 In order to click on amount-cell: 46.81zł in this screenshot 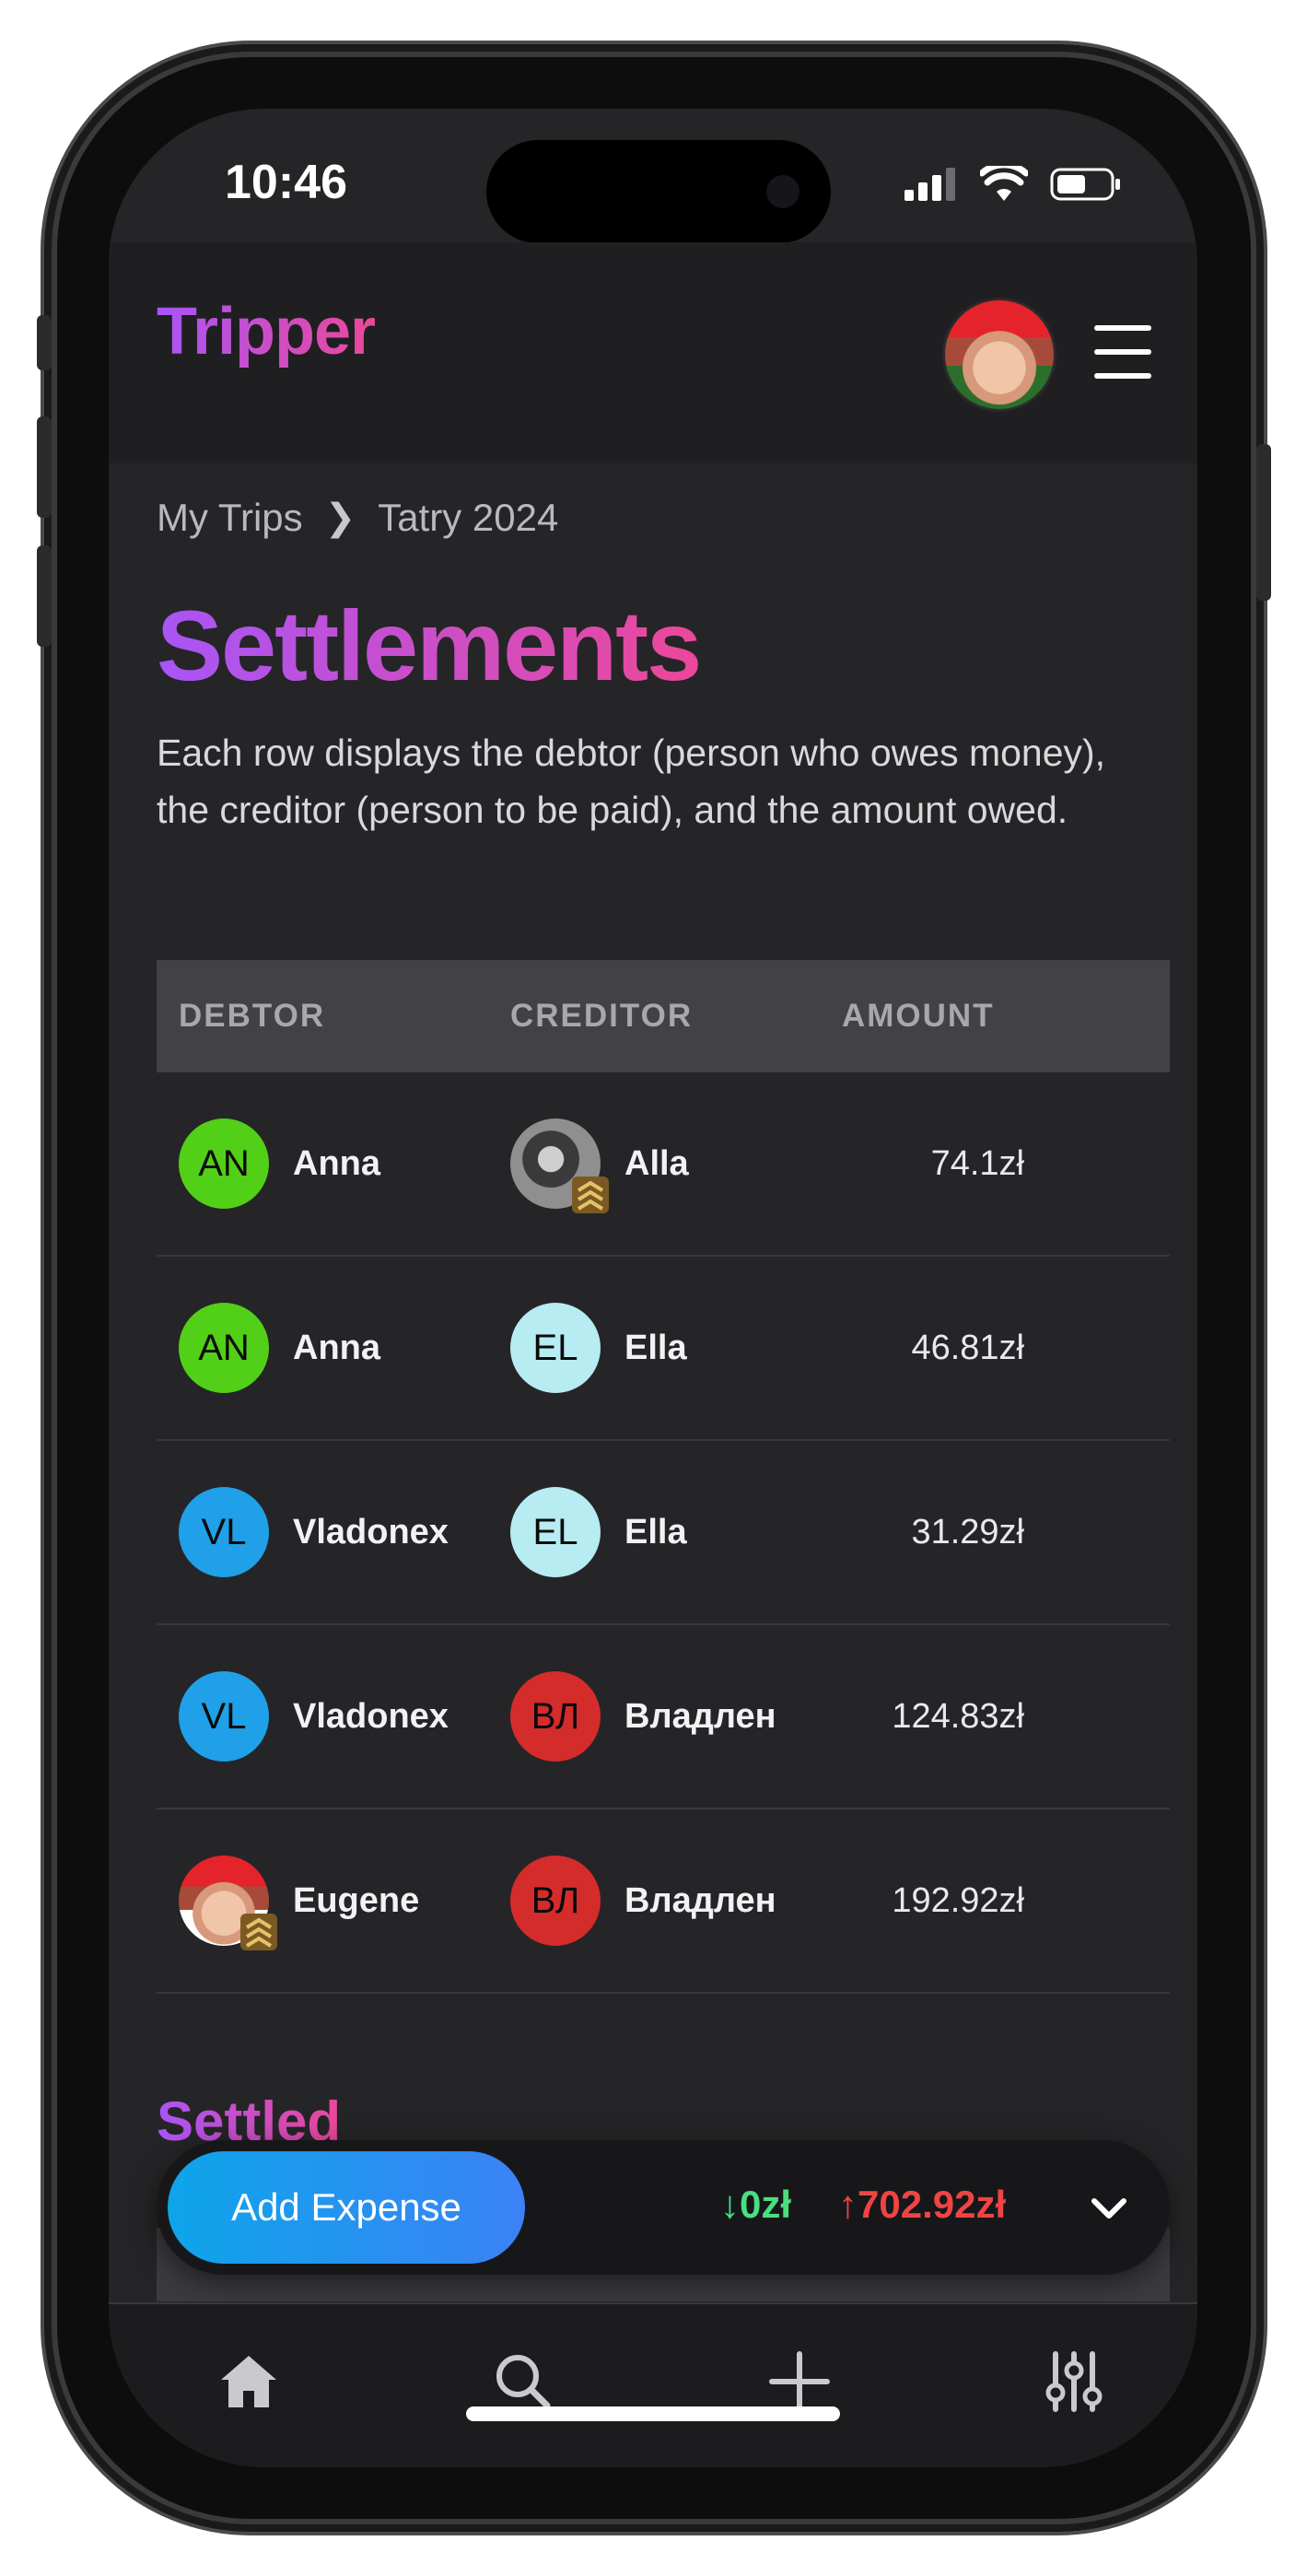, I will do `click(968, 1347)`.